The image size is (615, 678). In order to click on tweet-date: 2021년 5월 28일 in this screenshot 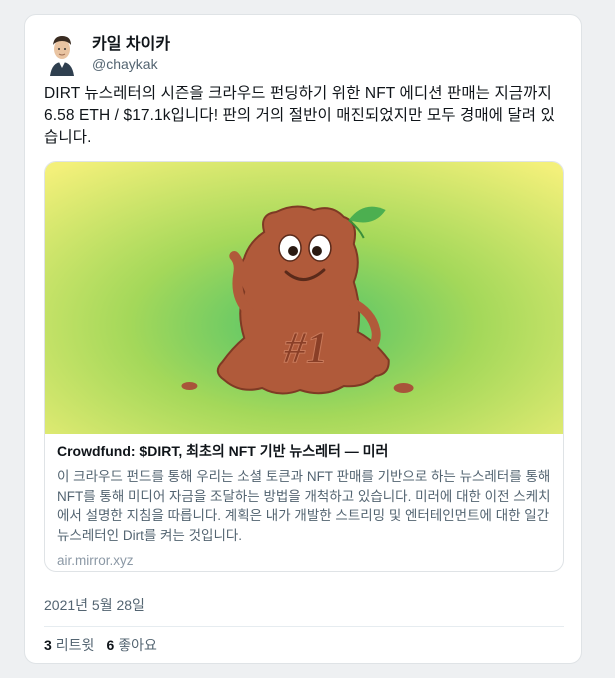, I will do `click(94, 605)`.